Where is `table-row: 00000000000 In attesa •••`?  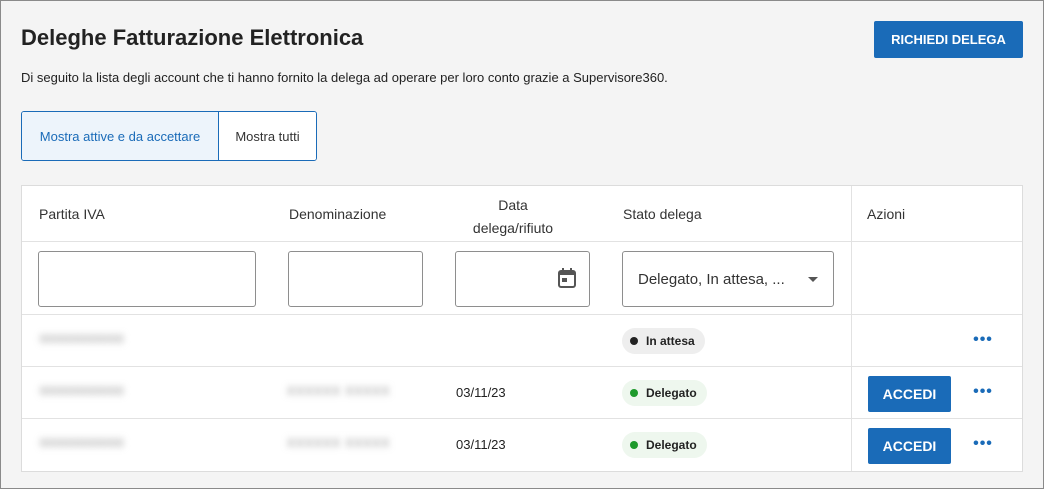
table-row: 00000000000 In attesa ••• is located at coordinates (522, 341).